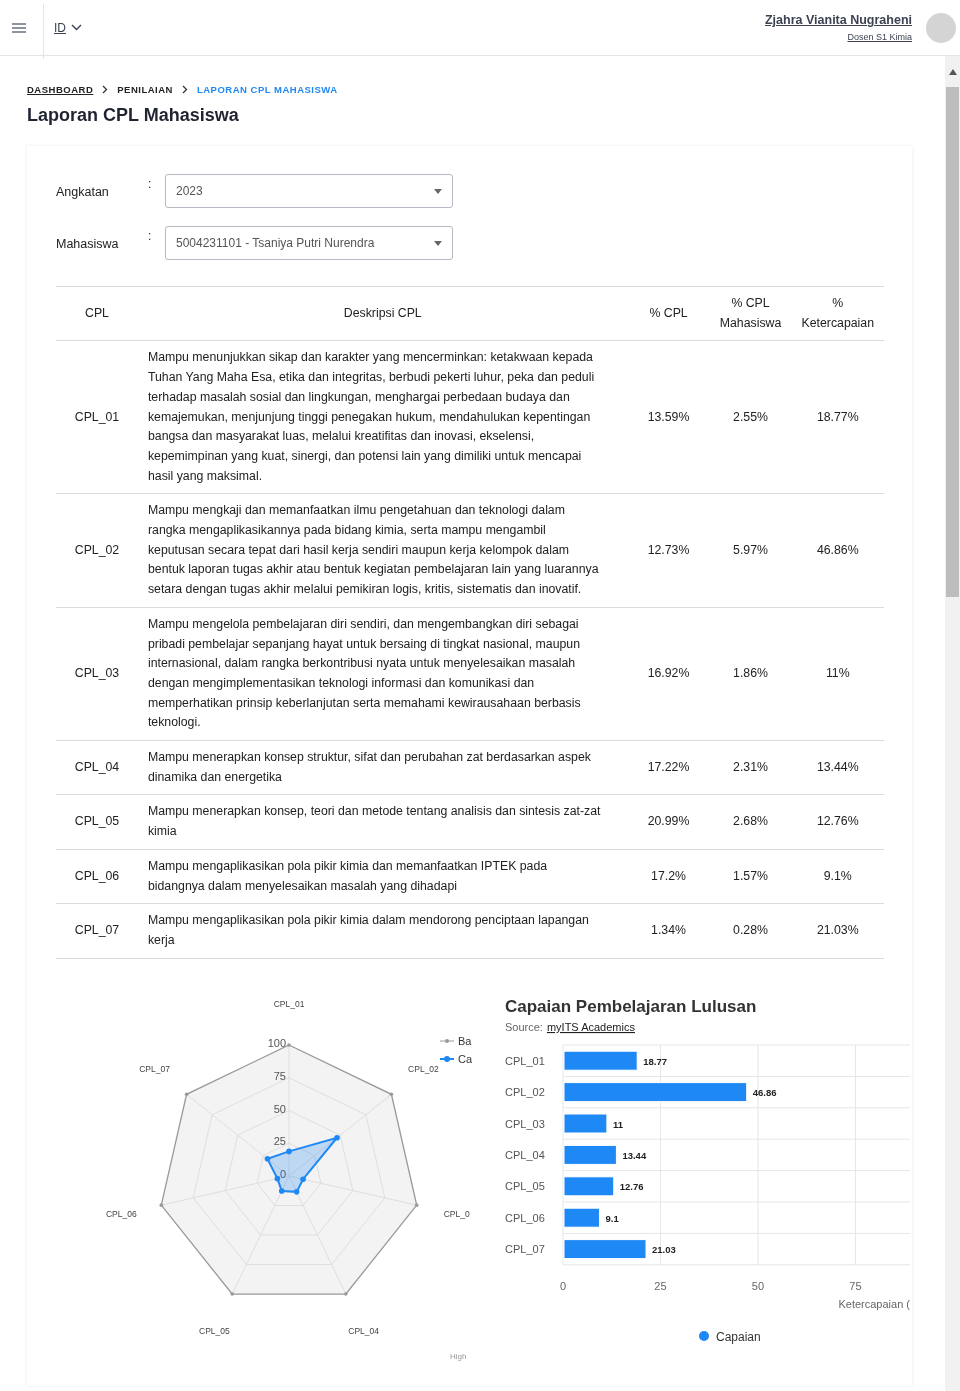 The height and width of the screenshot is (1391, 960). Describe the element at coordinates (631, 1006) in the screenshot. I see `chart-title: Capaian Pembelajaran Lulusan` at that location.